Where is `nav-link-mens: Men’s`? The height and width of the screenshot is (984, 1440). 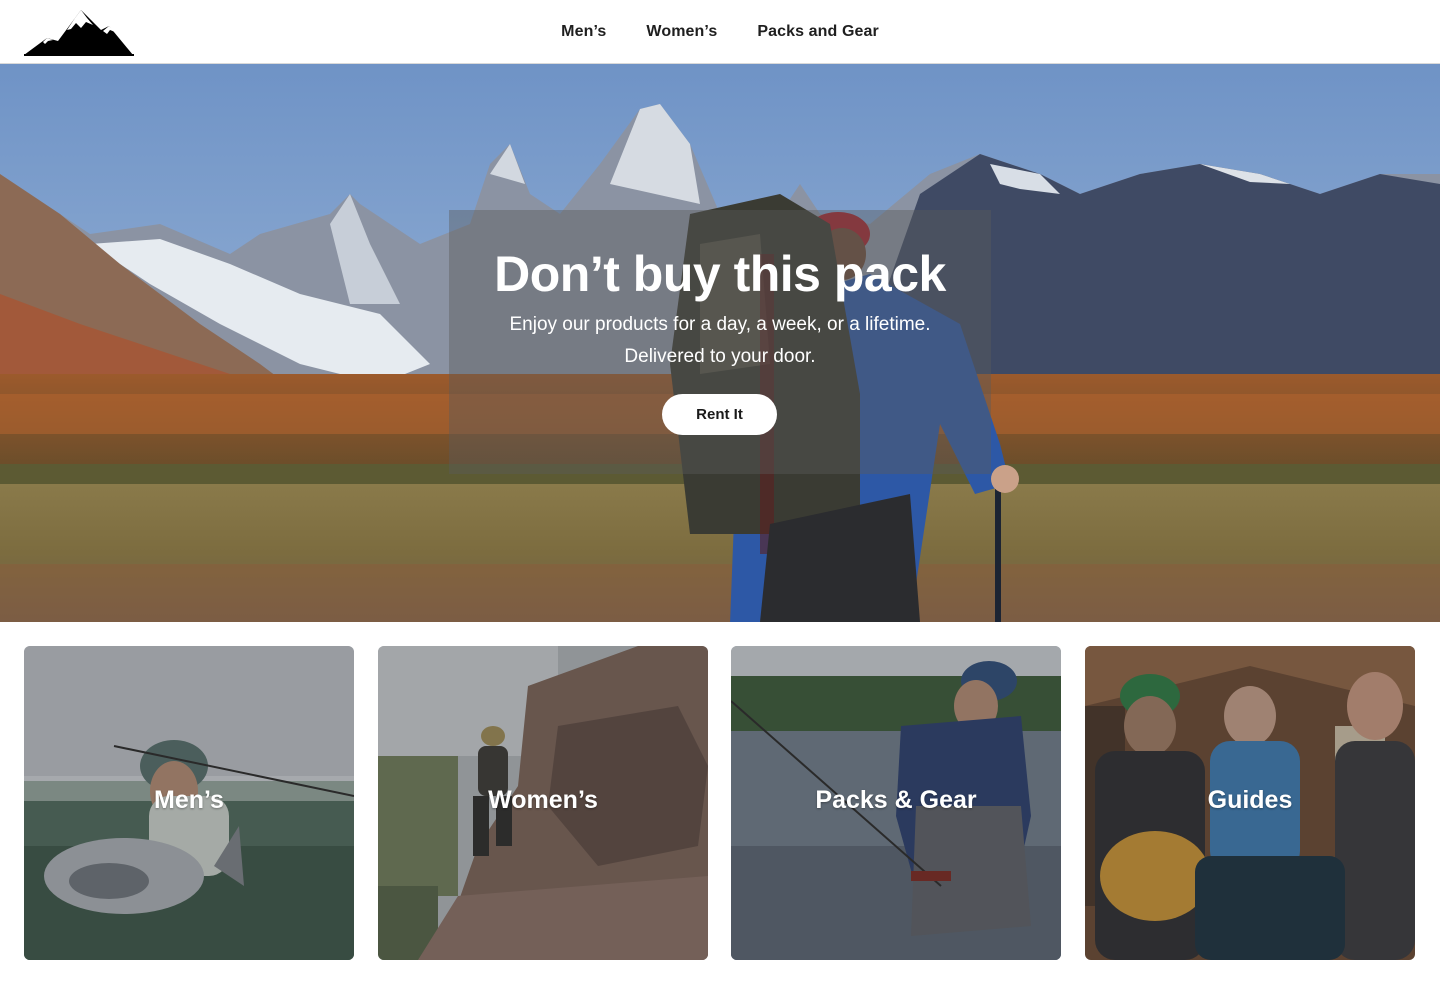
nav-link-mens: Men’s is located at coordinates (583, 32).